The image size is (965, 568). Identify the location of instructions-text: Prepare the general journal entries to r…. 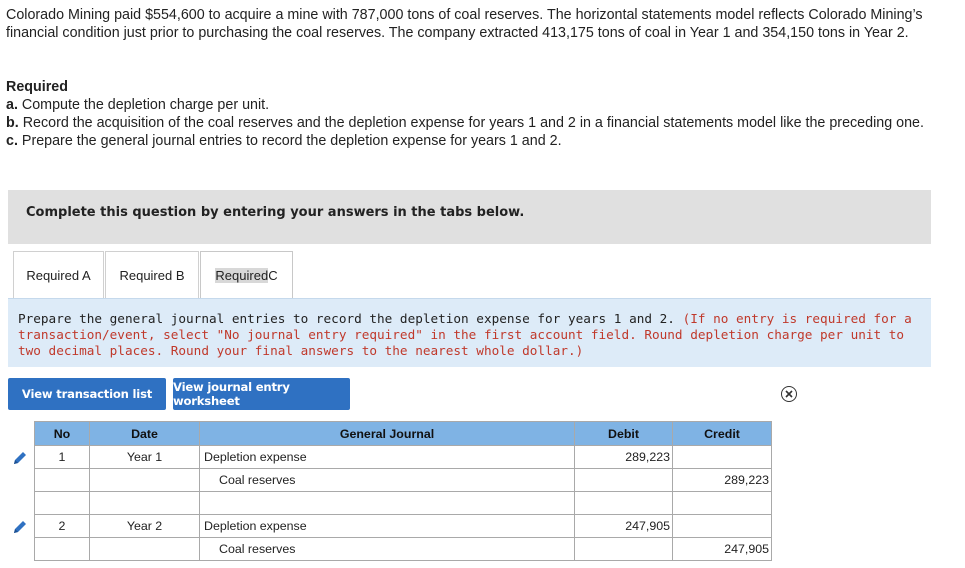
(350, 318).